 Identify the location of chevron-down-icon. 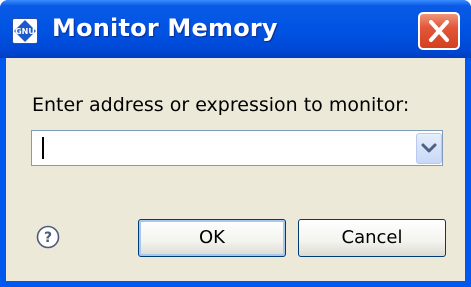
(429, 148).